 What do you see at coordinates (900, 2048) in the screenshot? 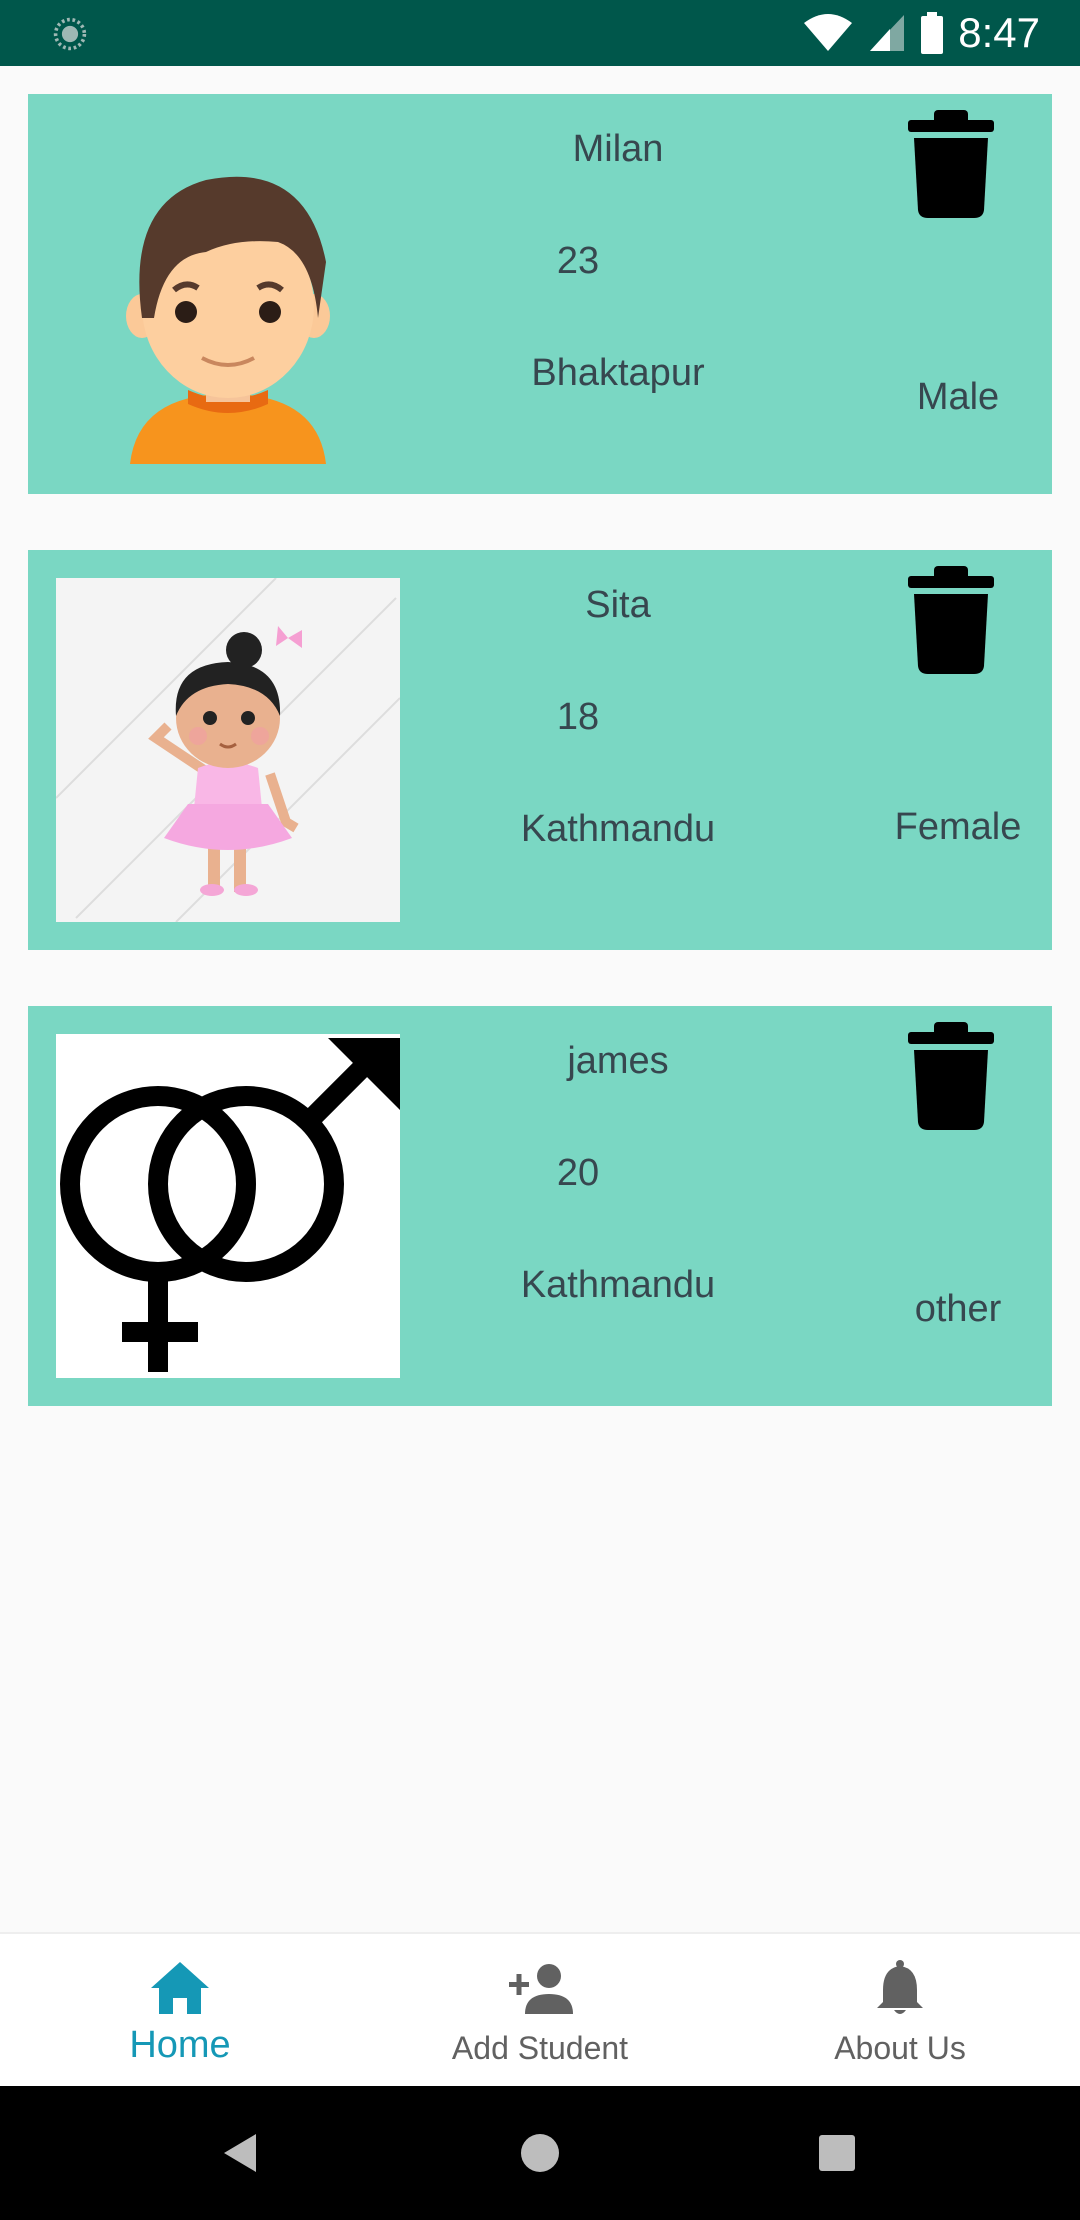
I see `nav-label-about-us: About Us` at bounding box center [900, 2048].